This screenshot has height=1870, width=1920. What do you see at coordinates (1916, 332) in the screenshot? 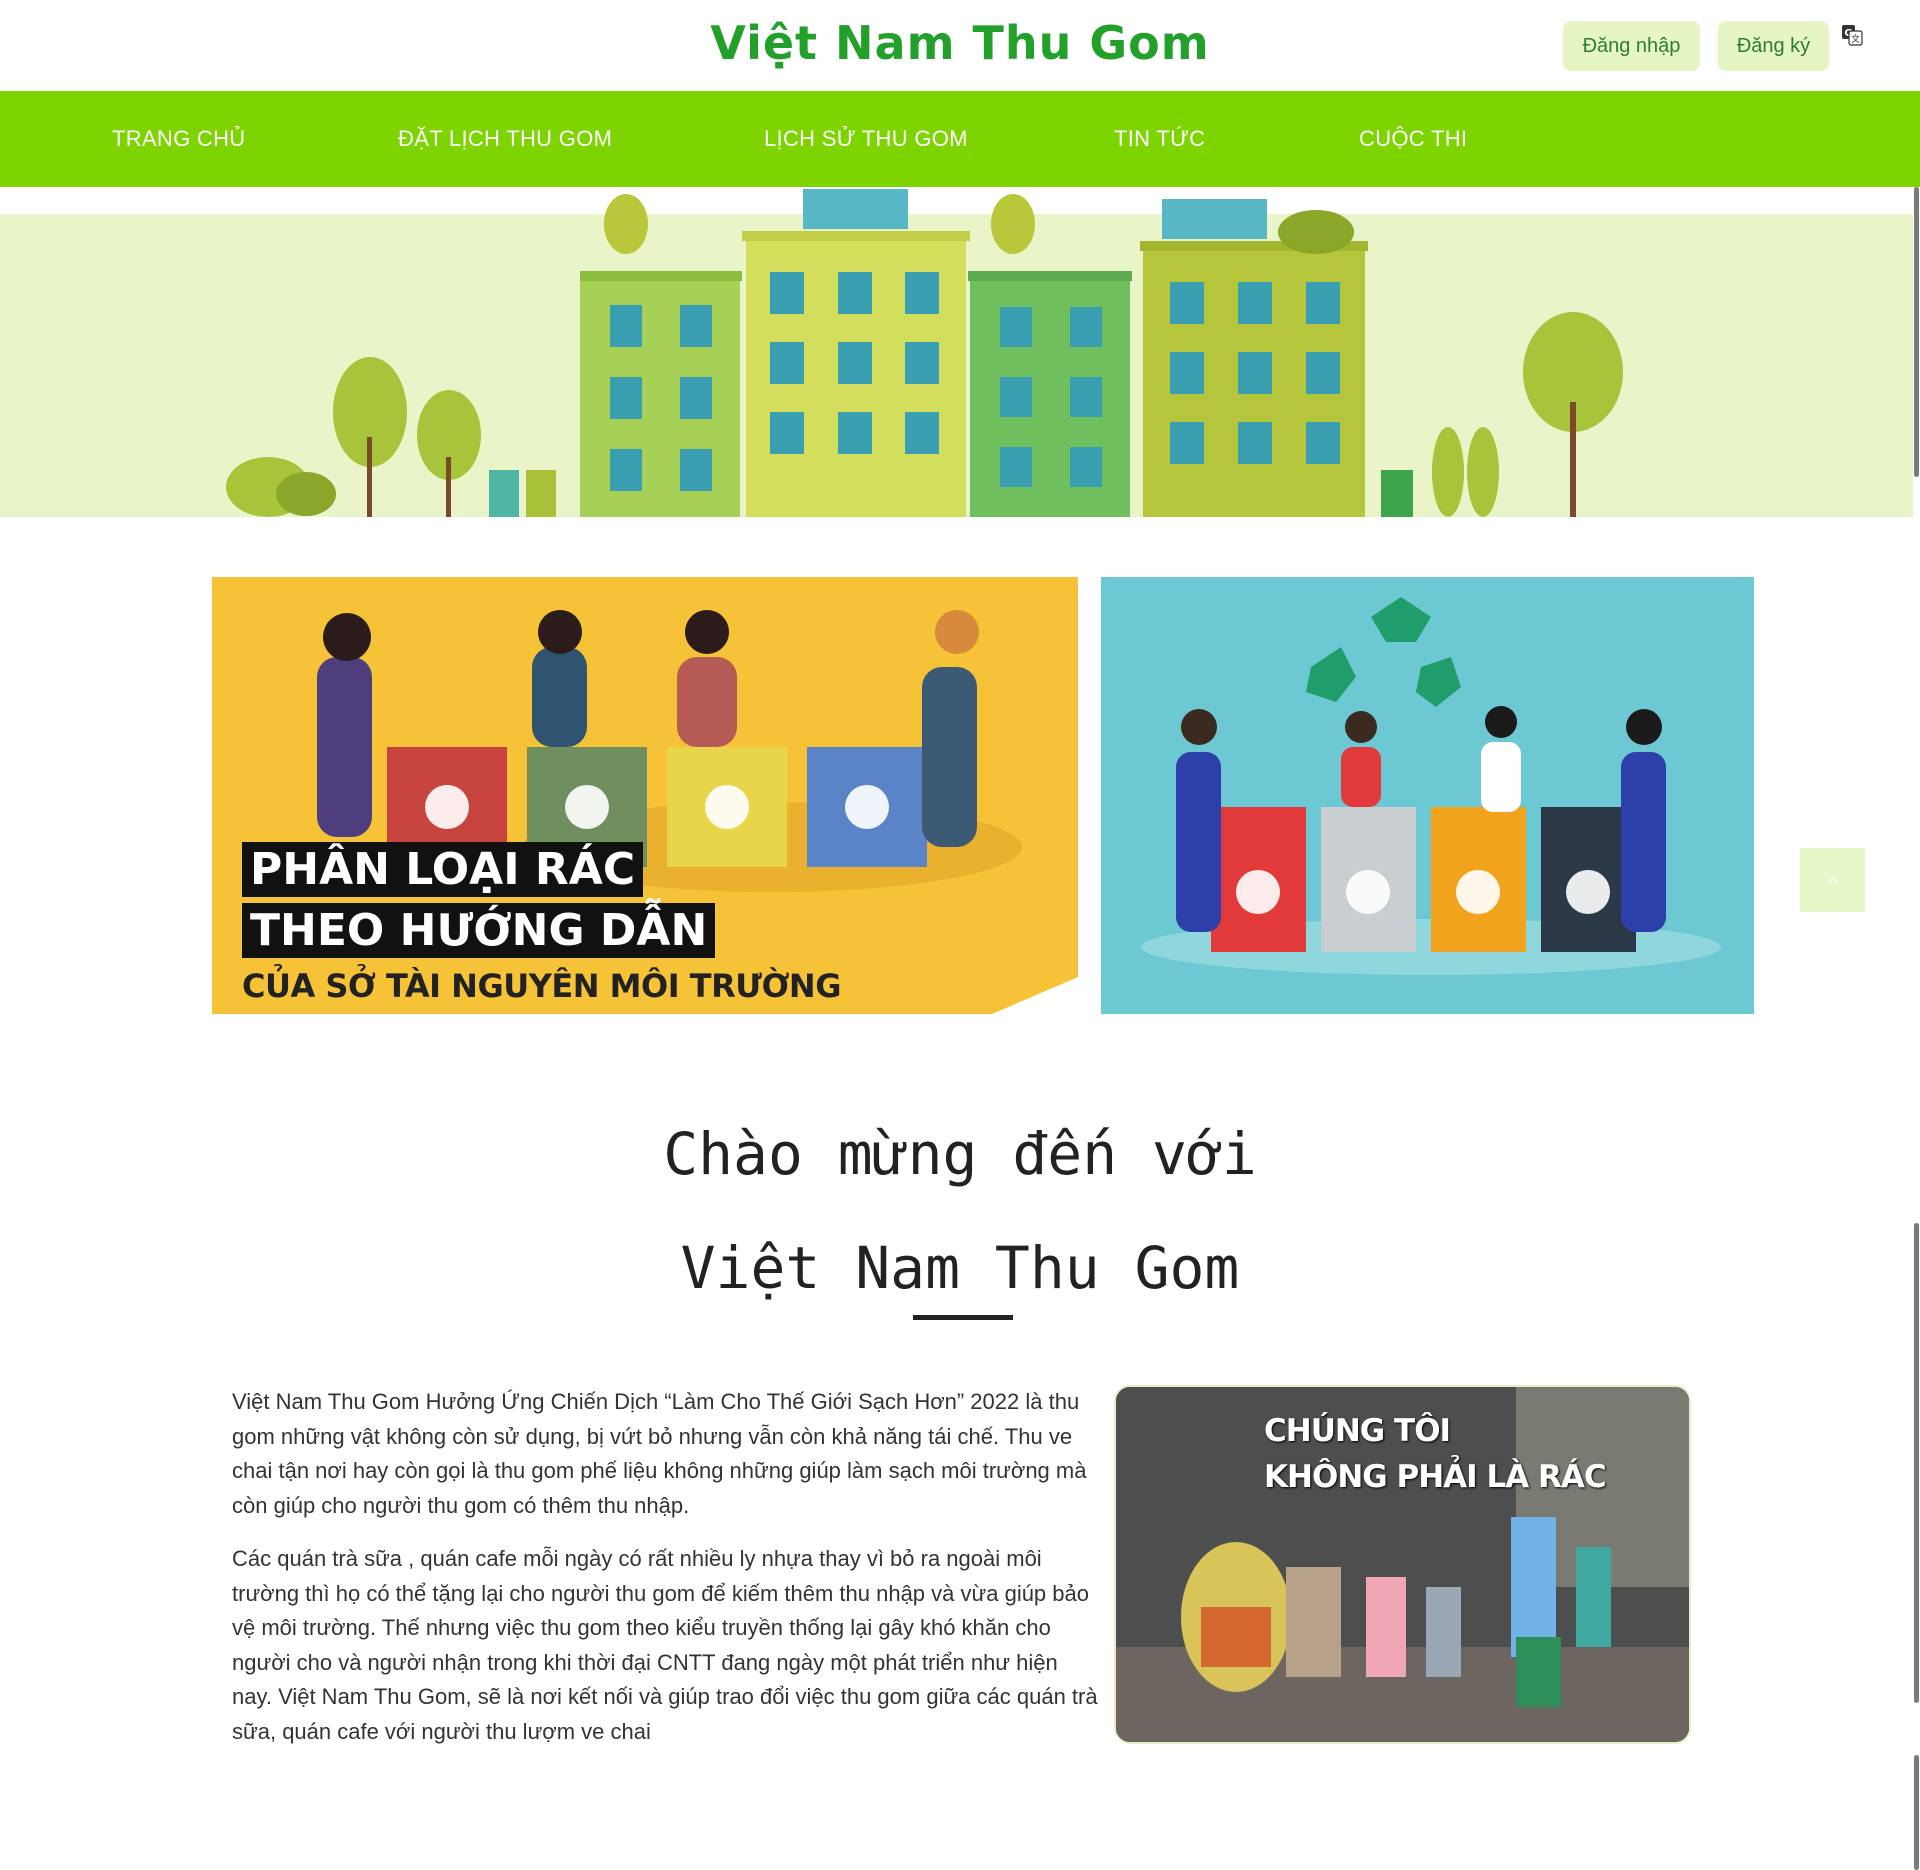
I see `page-scrollbar-thumb-top` at bounding box center [1916, 332].